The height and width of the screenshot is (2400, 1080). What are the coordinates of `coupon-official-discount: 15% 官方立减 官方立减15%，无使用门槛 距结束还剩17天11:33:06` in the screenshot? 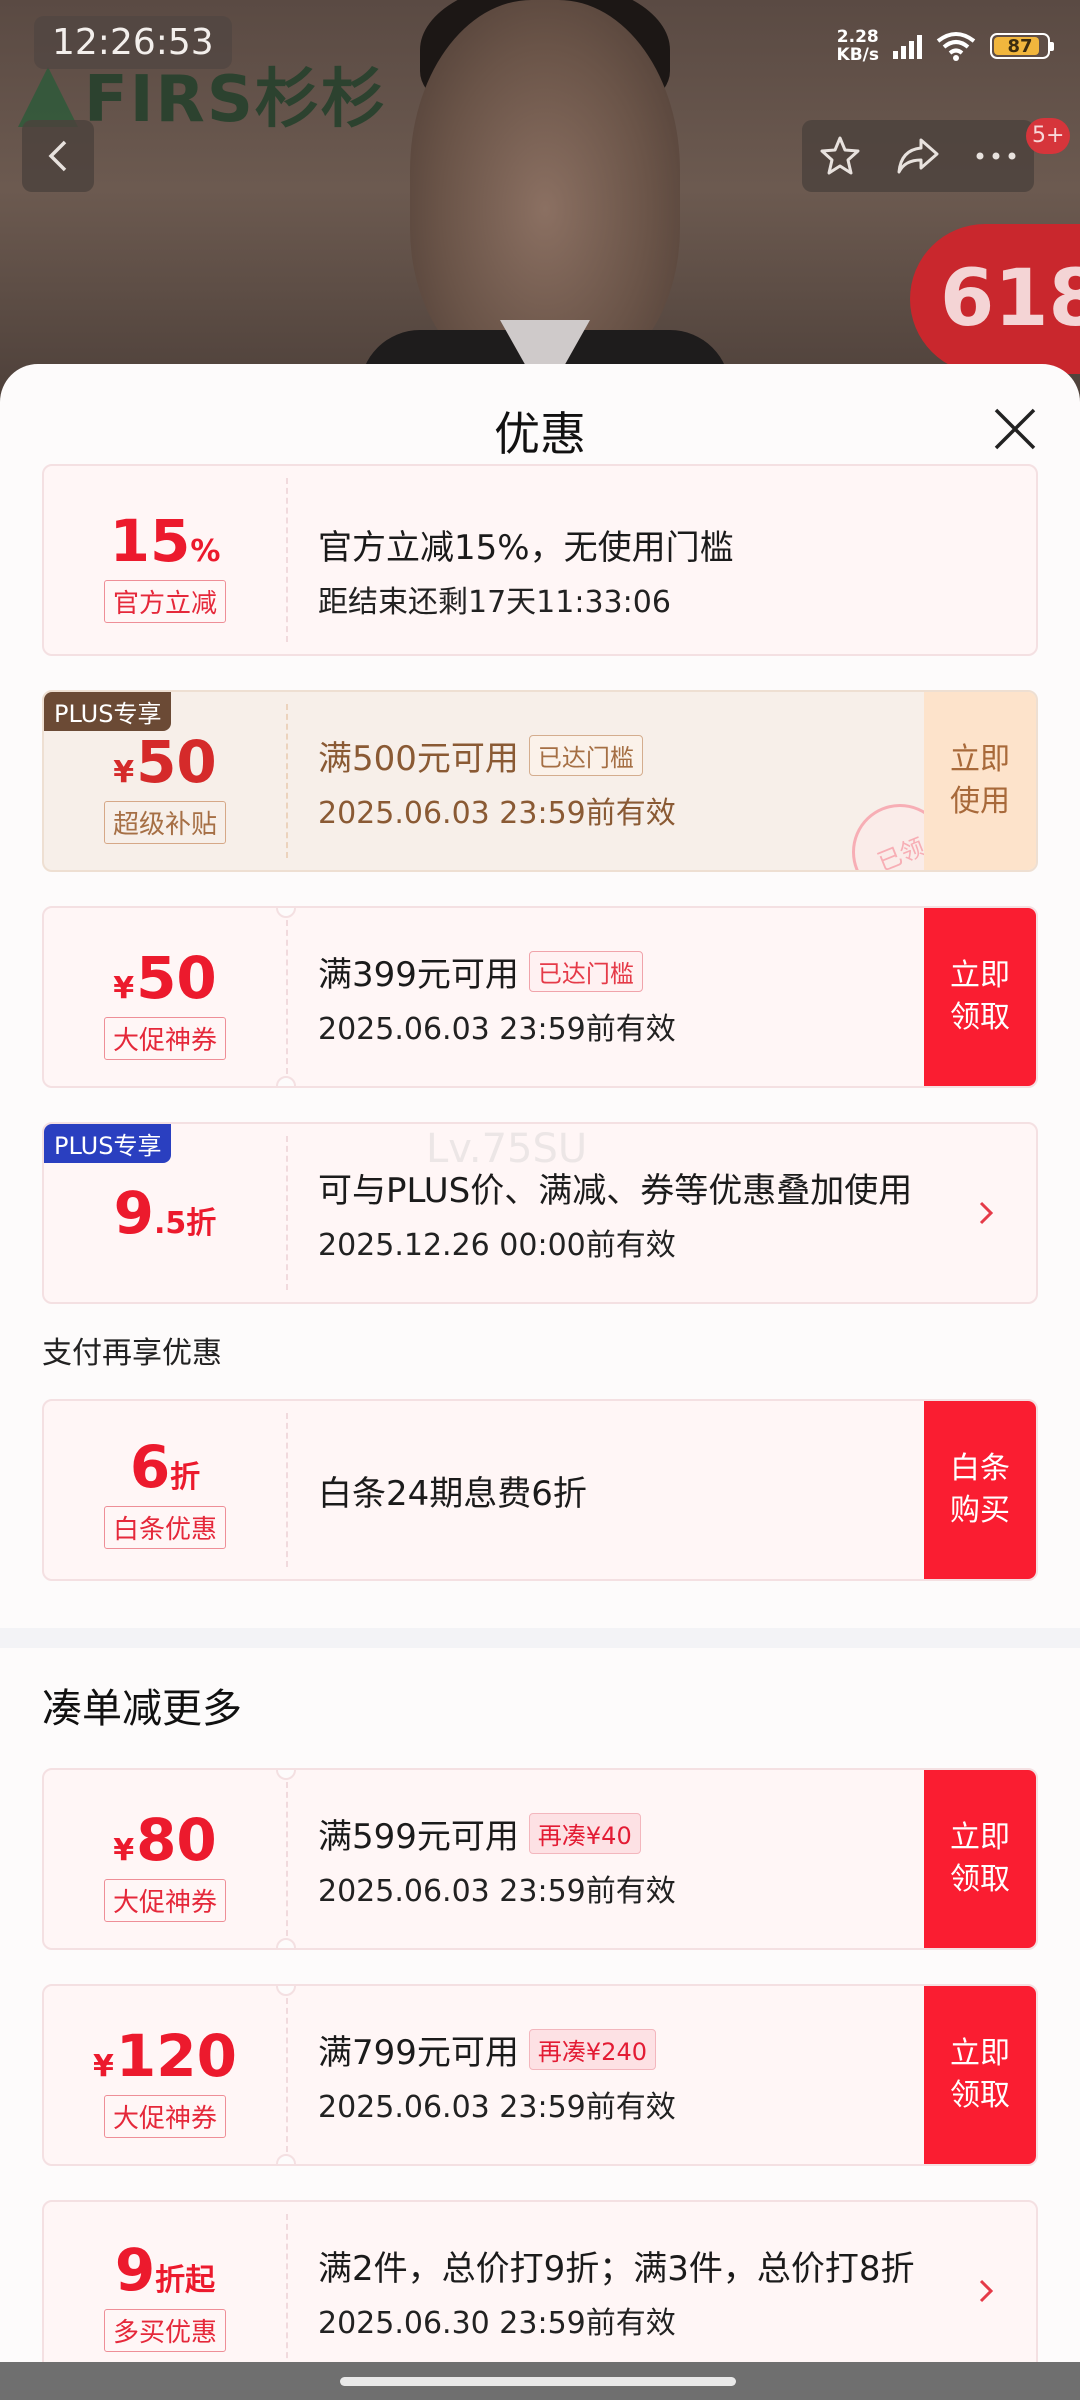 It's located at (540, 560).